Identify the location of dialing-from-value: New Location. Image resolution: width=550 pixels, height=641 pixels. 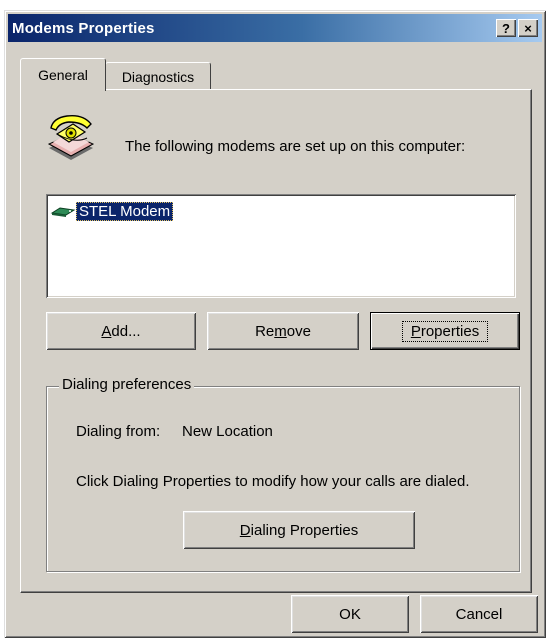
(227, 431).